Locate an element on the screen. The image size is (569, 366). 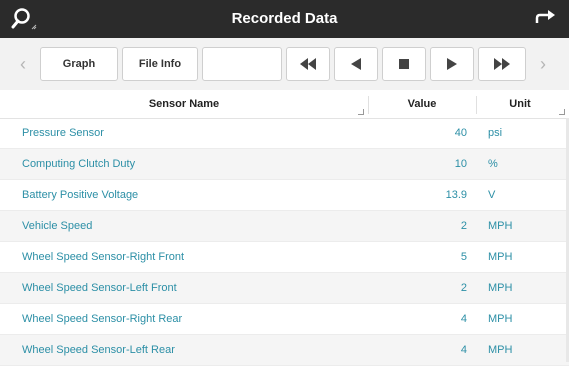
file-info-button: File Info is located at coordinates (160, 64).